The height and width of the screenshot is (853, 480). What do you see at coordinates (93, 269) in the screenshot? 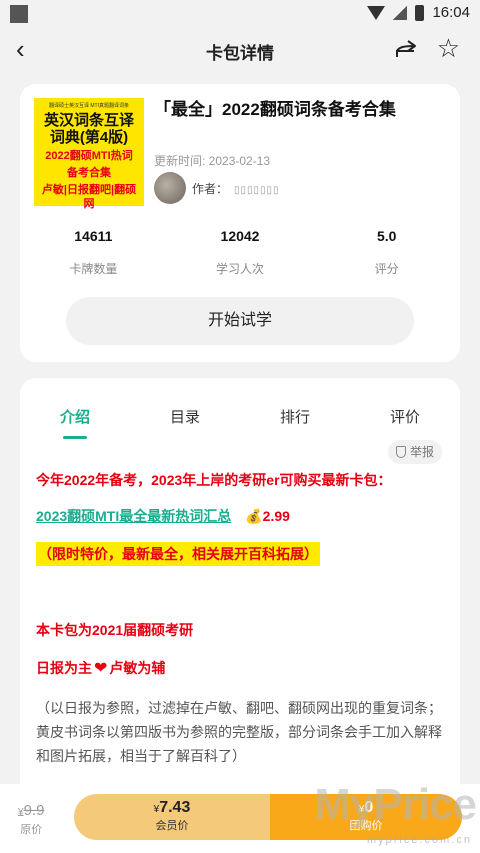
I see `stat-label: 卡牌数量` at bounding box center [93, 269].